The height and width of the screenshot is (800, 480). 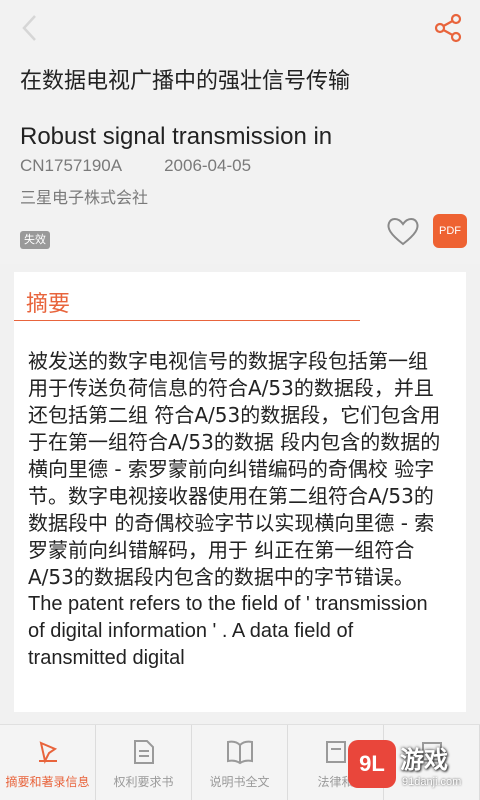 I want to click on patent-applicant: 三星电子株式会社, so click(x=84, y=197).